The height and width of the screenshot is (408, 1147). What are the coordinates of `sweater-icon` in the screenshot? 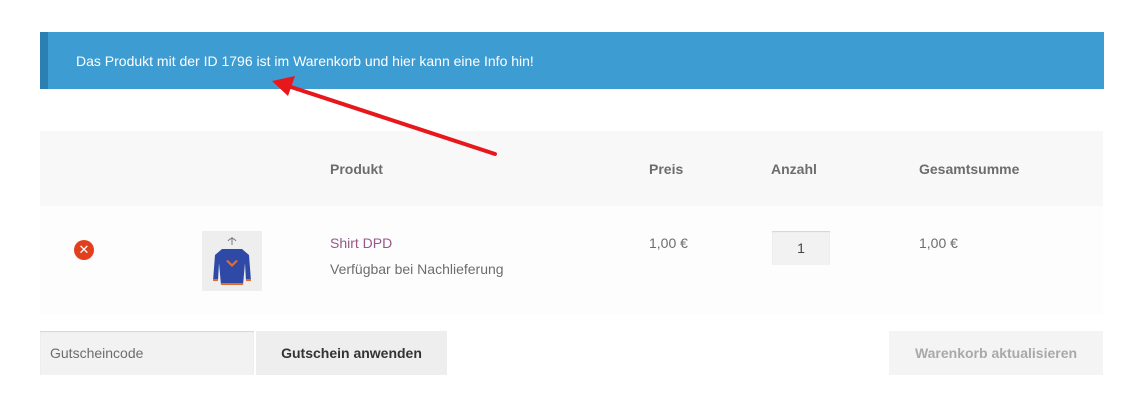 It's located at (232, 261).